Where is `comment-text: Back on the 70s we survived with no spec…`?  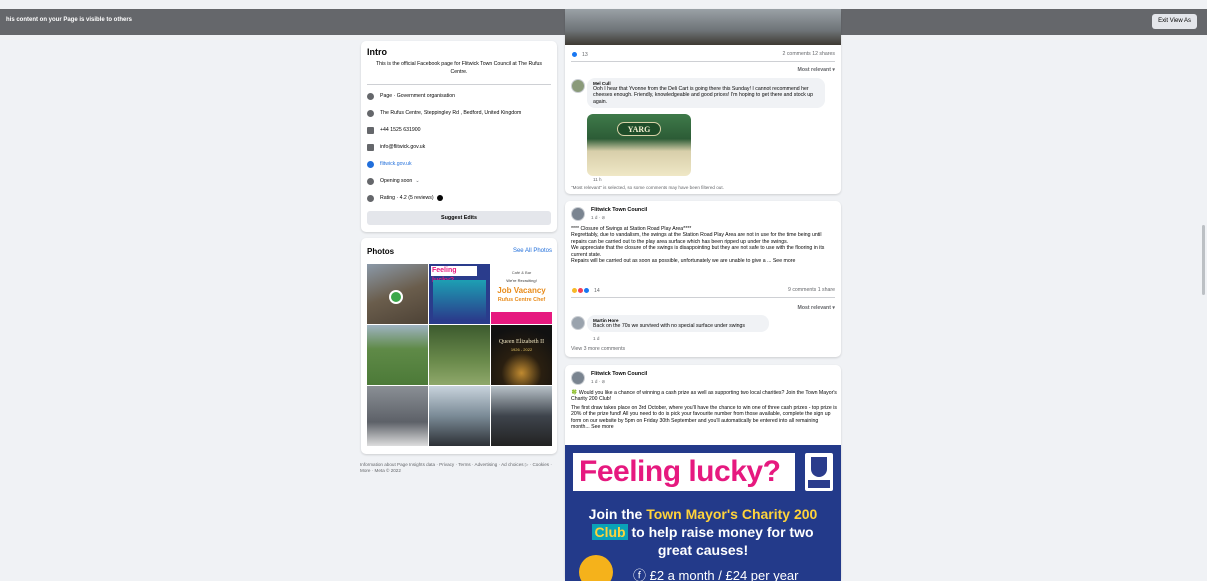
comment-text: Back on the 70s we survived with no spec… is located at coordinates (669, 326).